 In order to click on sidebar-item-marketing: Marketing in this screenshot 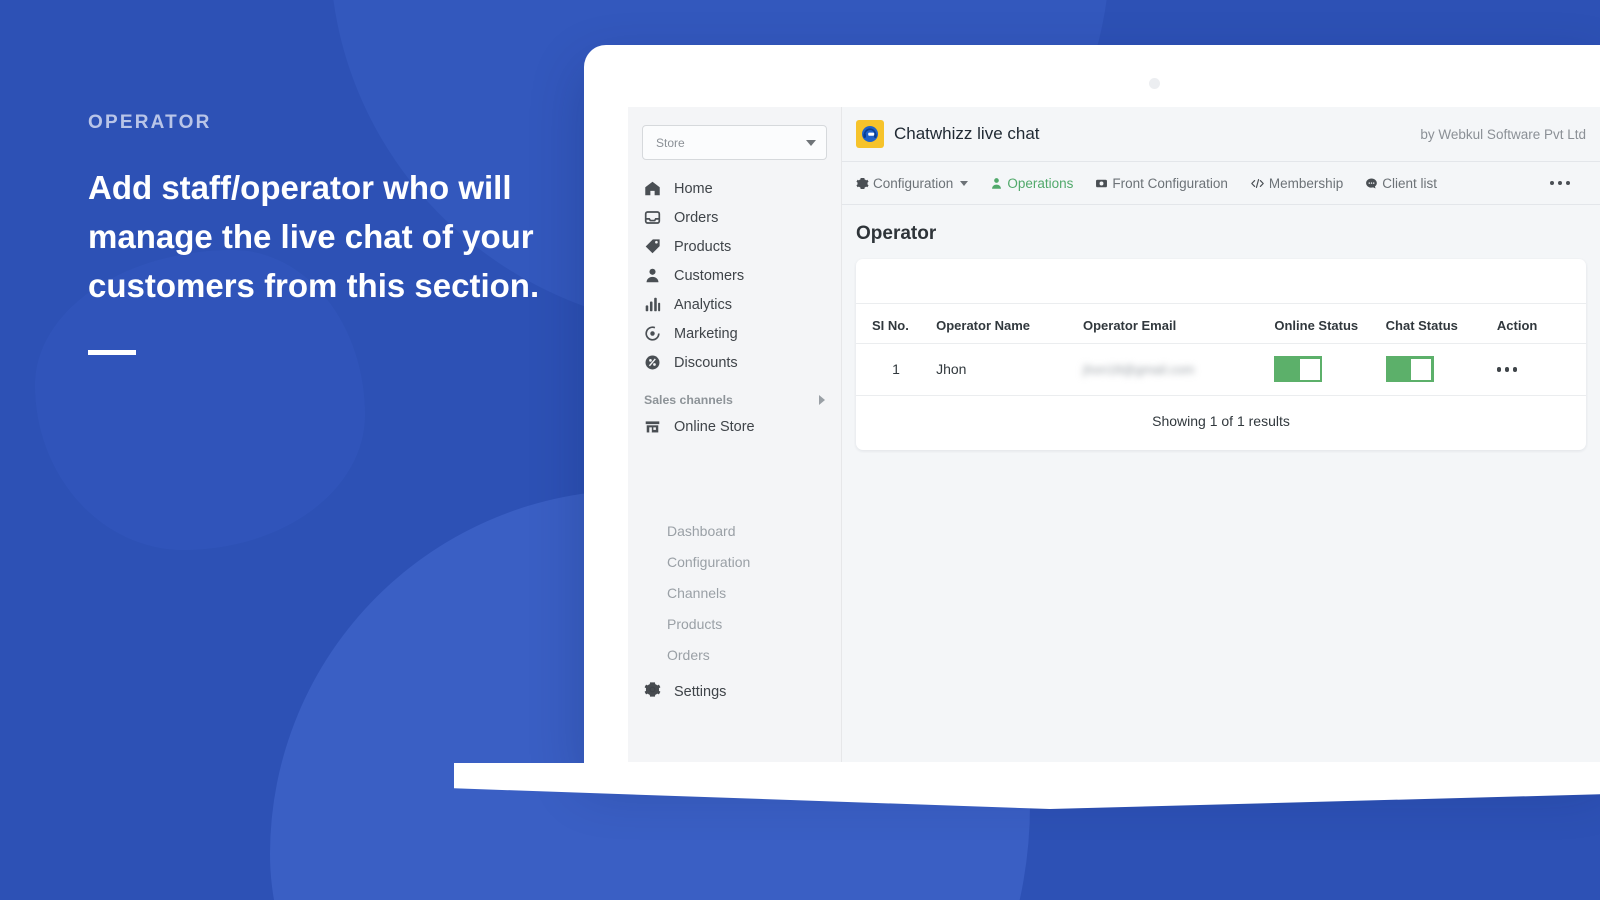, I will do `click(734, 333)`.